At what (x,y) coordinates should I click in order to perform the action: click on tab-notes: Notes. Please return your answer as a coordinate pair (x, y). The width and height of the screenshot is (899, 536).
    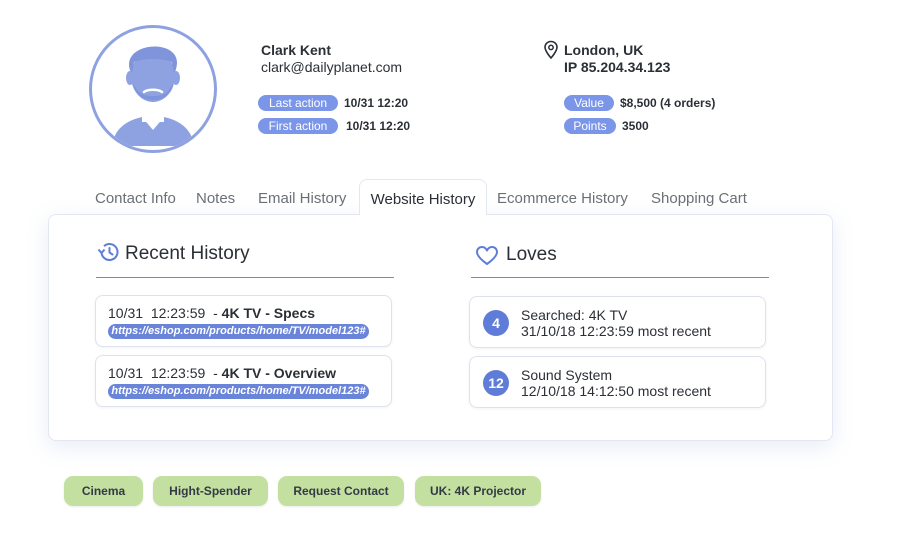
    Looking at the image, I should click on (215, 197).